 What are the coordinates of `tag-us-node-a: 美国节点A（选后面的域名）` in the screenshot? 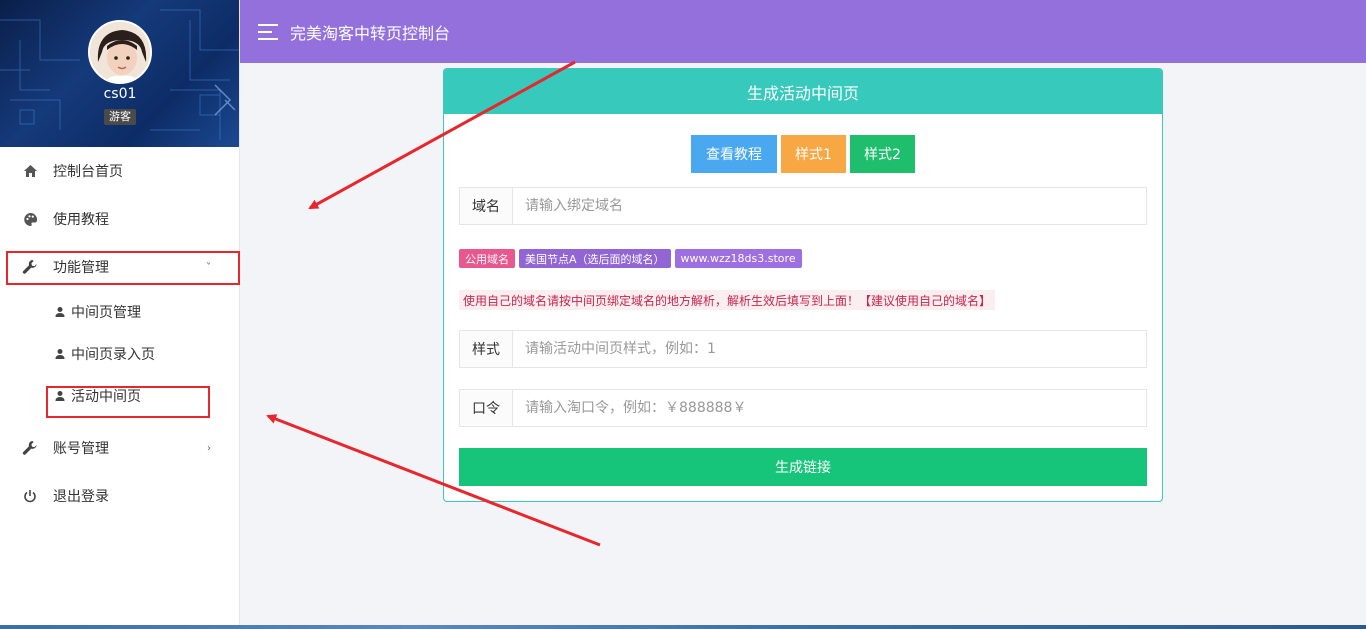 It's located at (595, 258).